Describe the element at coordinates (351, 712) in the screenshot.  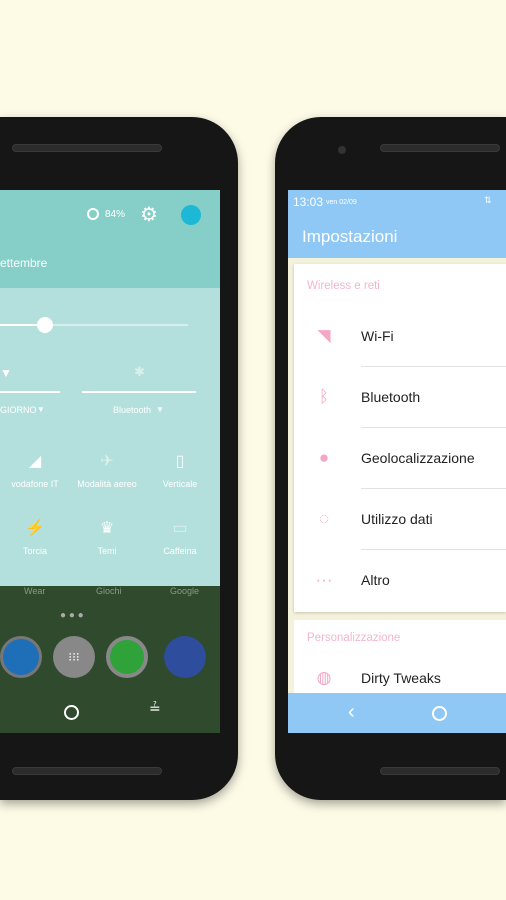
I see `back-icon: ‹` at that location.